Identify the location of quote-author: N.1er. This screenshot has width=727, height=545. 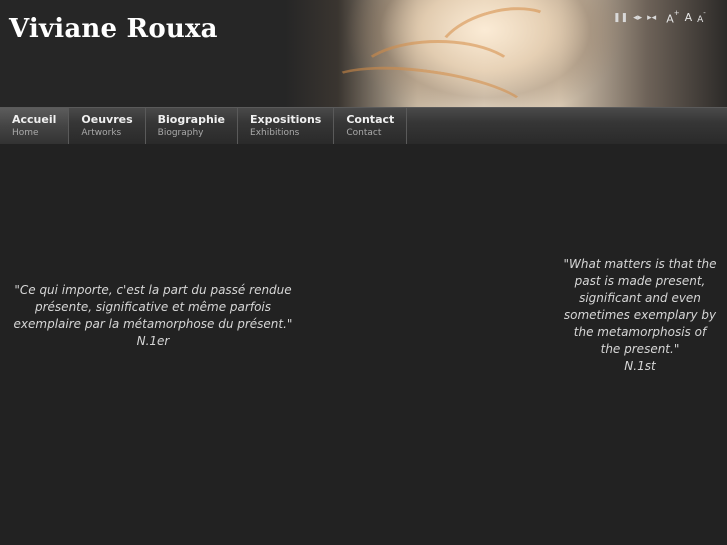
(153, 341).